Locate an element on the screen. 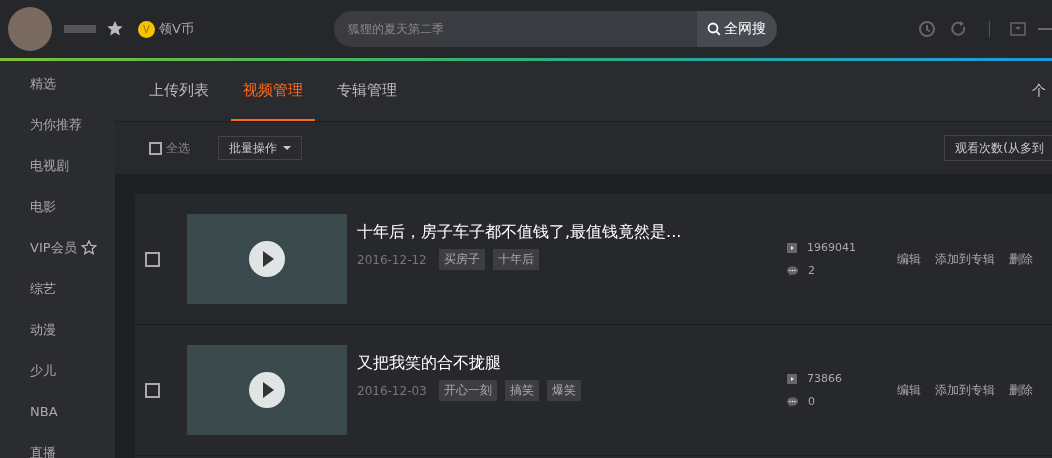 The height and width of the screenshot is (458, 1052). comment-count: 0 is located at coordinates (811, 401).